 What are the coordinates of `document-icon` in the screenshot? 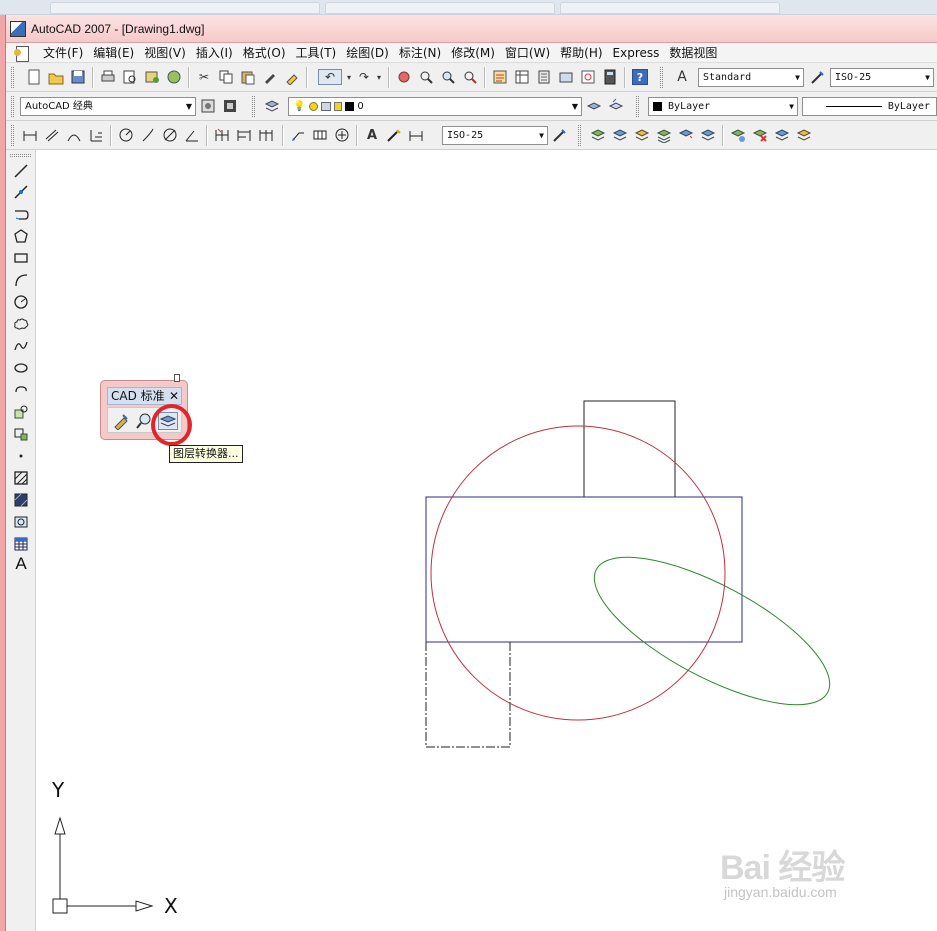 It's located at (22, 53).